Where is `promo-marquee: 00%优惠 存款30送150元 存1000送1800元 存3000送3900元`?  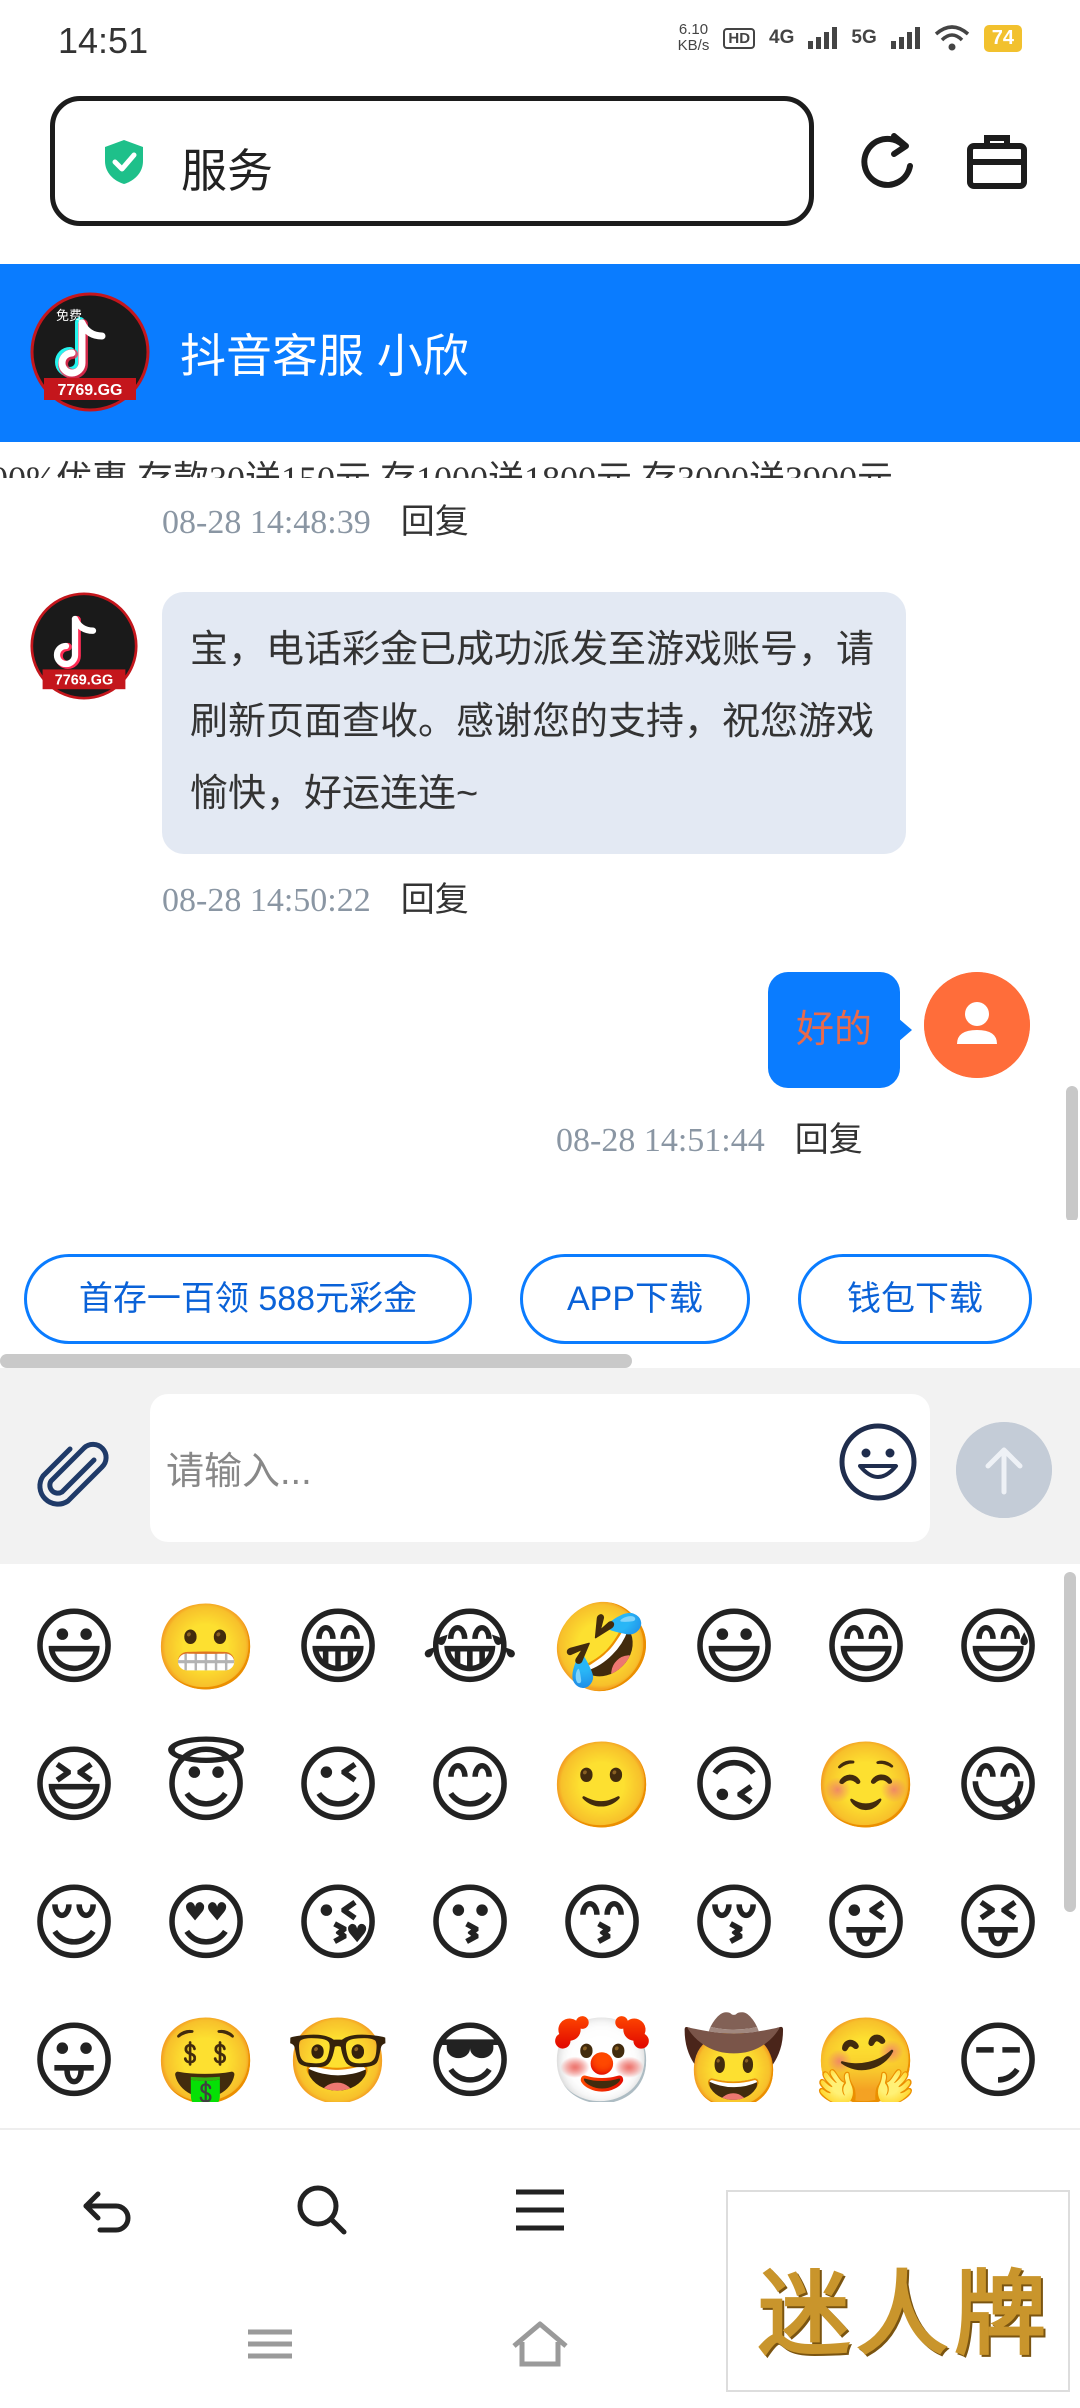
promo-marquee: 00%优惠 存款30送150元 存1000送1800元 存3000送3900元 is located at coordinates (540, 460).